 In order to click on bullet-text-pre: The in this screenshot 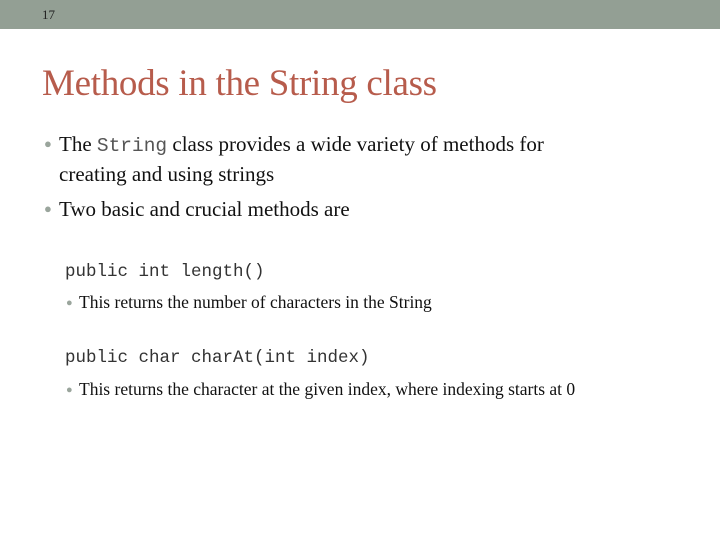, I will do `click(78, 144)`.